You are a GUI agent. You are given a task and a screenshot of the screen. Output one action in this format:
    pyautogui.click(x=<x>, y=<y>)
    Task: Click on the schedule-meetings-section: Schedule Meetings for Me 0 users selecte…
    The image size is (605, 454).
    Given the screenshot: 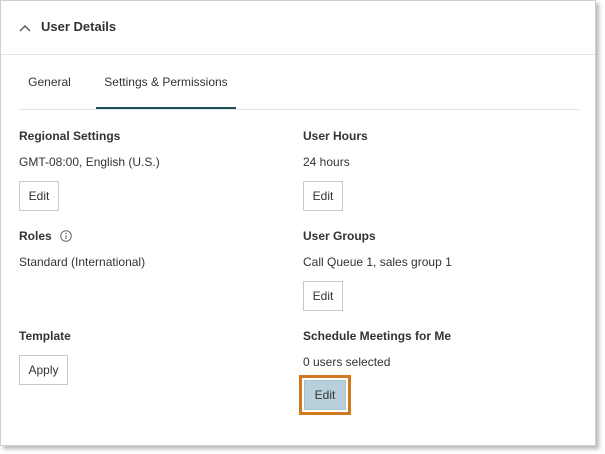 What is the action you would take?
    pyautogui.click(x=375, y=372)
    